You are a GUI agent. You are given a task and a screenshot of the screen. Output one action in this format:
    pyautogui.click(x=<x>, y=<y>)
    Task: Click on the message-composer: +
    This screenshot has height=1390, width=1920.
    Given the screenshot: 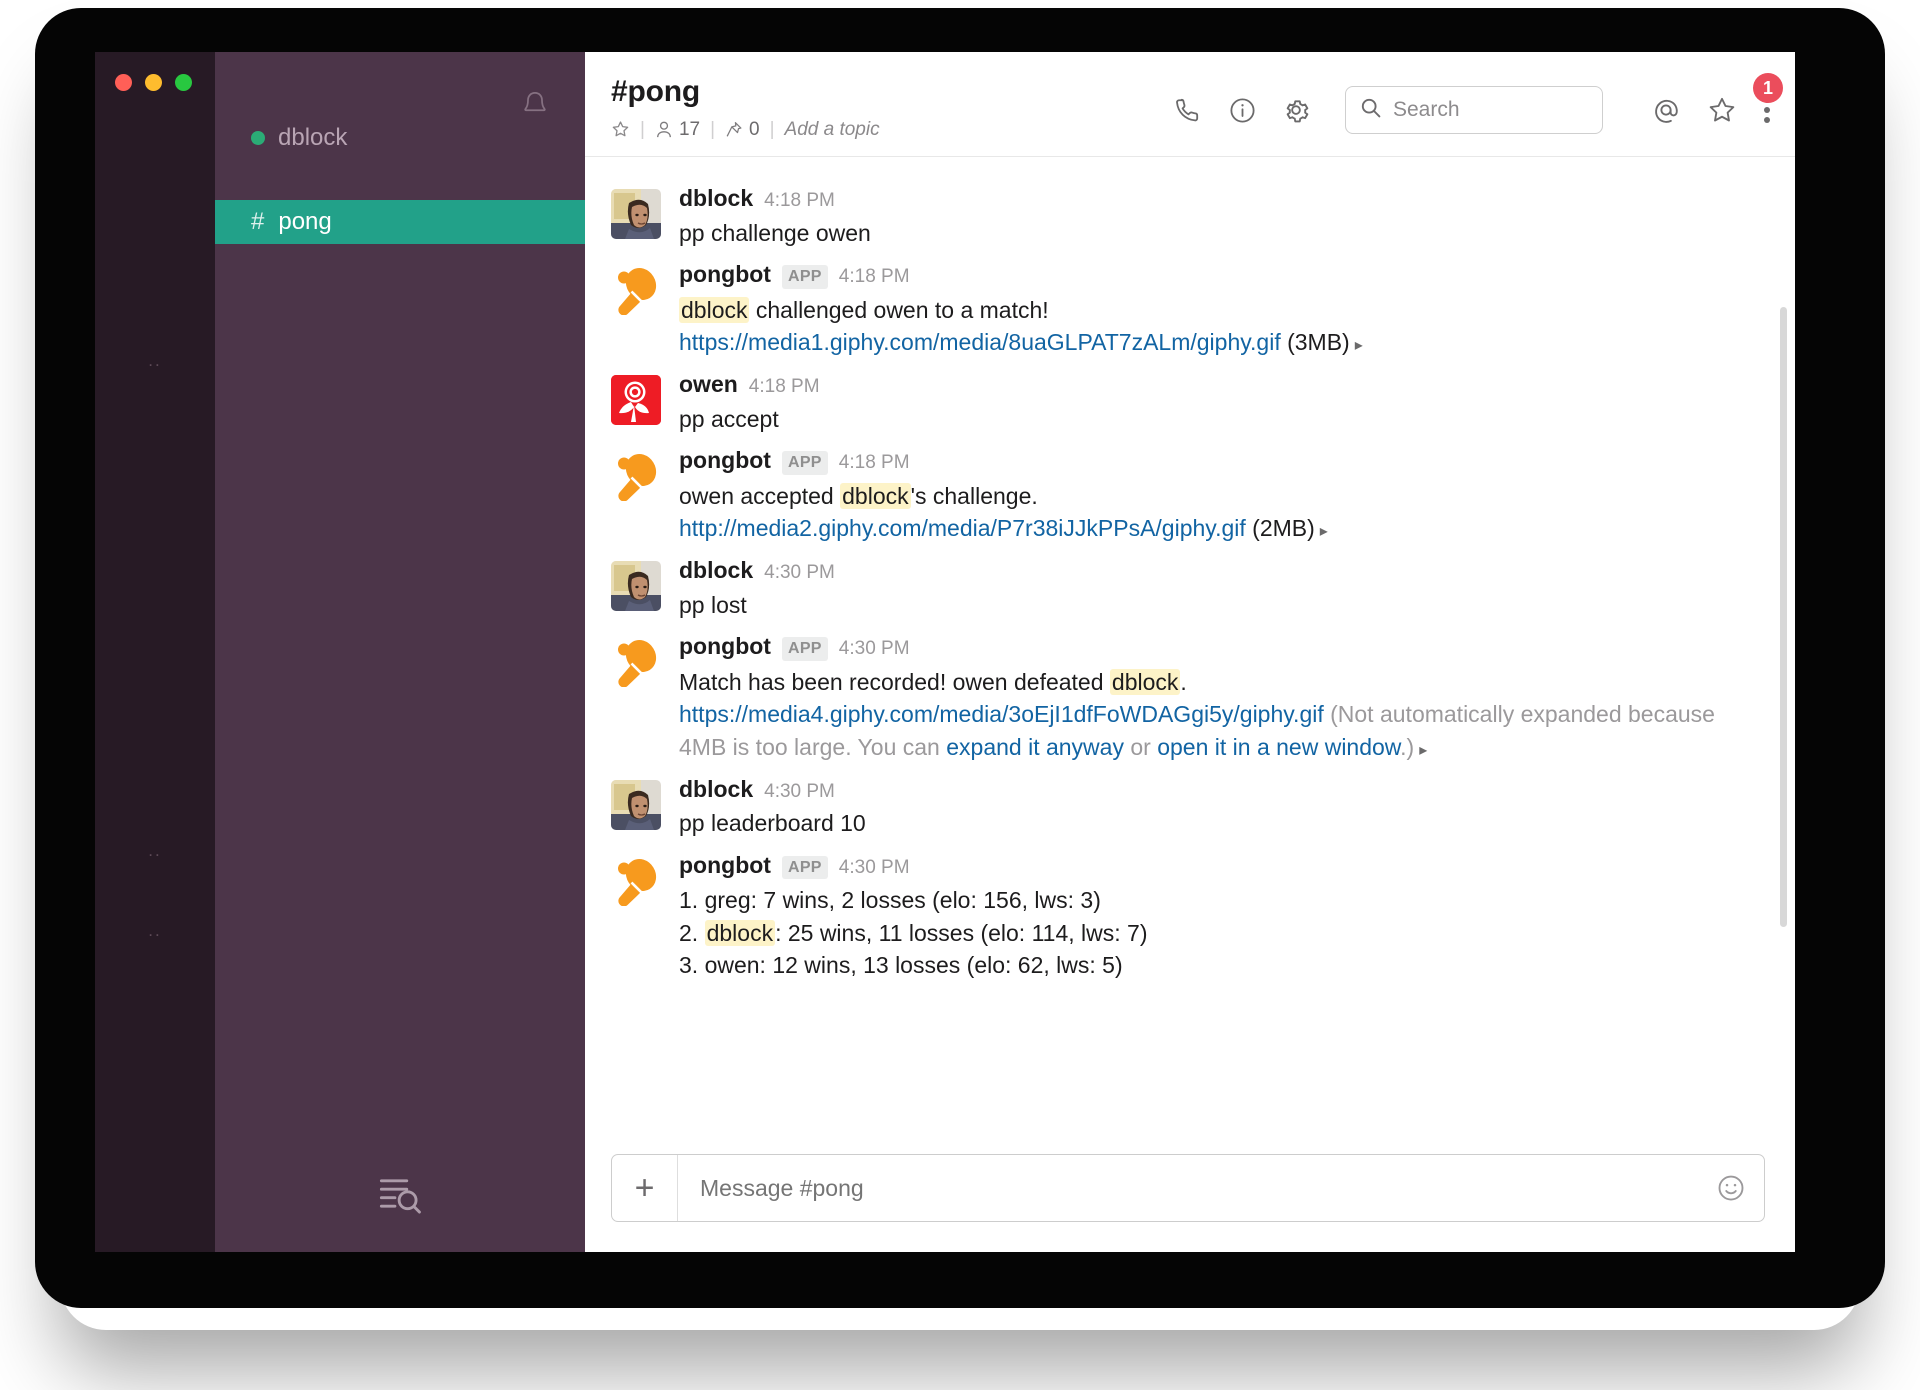 What is the action you would take?
    pyautogui.click(x=1188, y=1188)
    